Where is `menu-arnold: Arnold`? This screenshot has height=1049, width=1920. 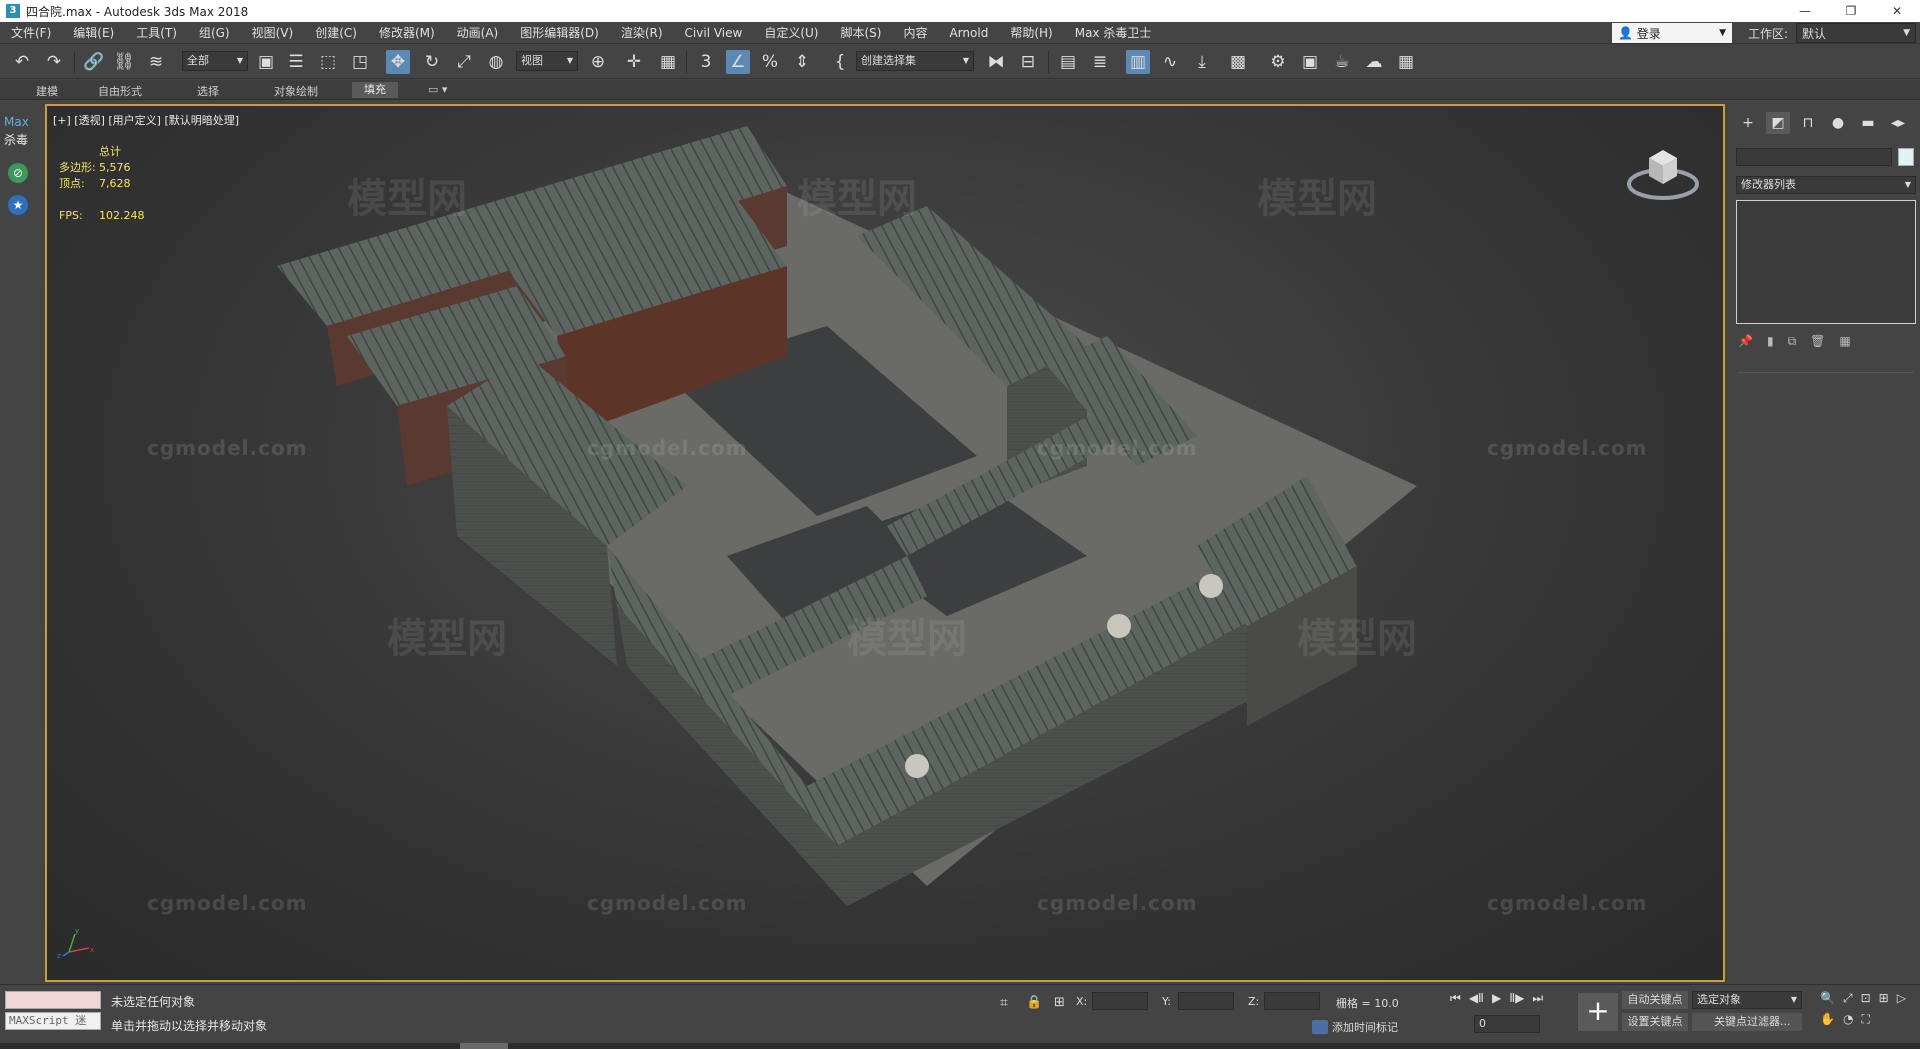
menu-arnold: Arnold is located at coordinates (968, 33).